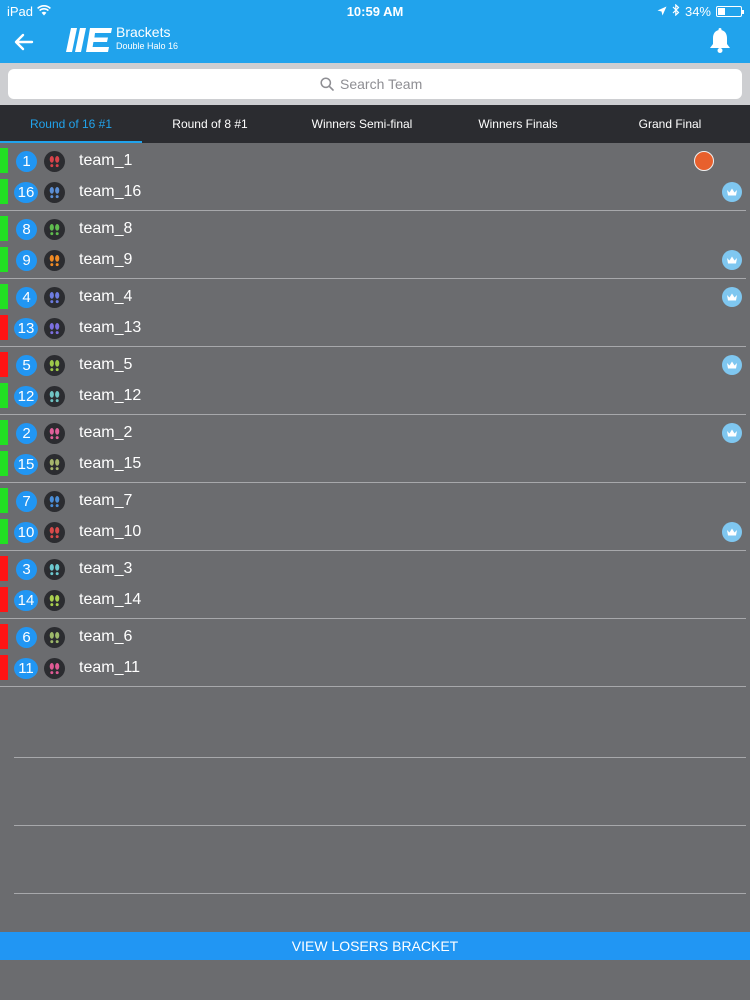 The width and height of the screenshot is (750, 1000). I want to click on battery-icon, so click(730, 11).